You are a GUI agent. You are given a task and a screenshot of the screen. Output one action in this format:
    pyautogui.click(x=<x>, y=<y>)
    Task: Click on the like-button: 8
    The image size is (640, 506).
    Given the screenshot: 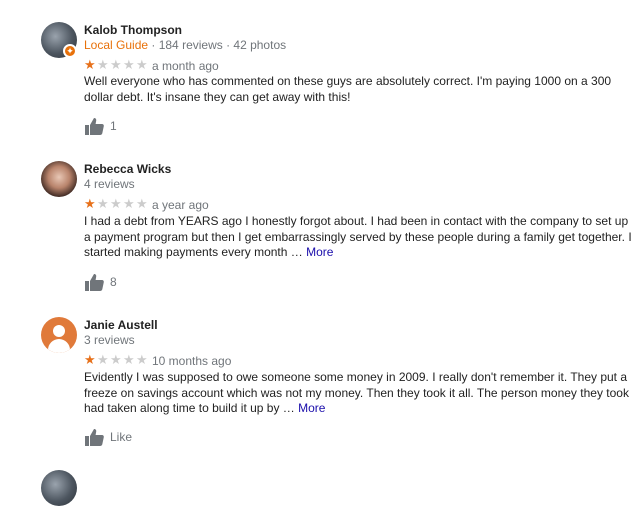 What is the action you would take?
    pyautogui.click(x=100, y=282)
    